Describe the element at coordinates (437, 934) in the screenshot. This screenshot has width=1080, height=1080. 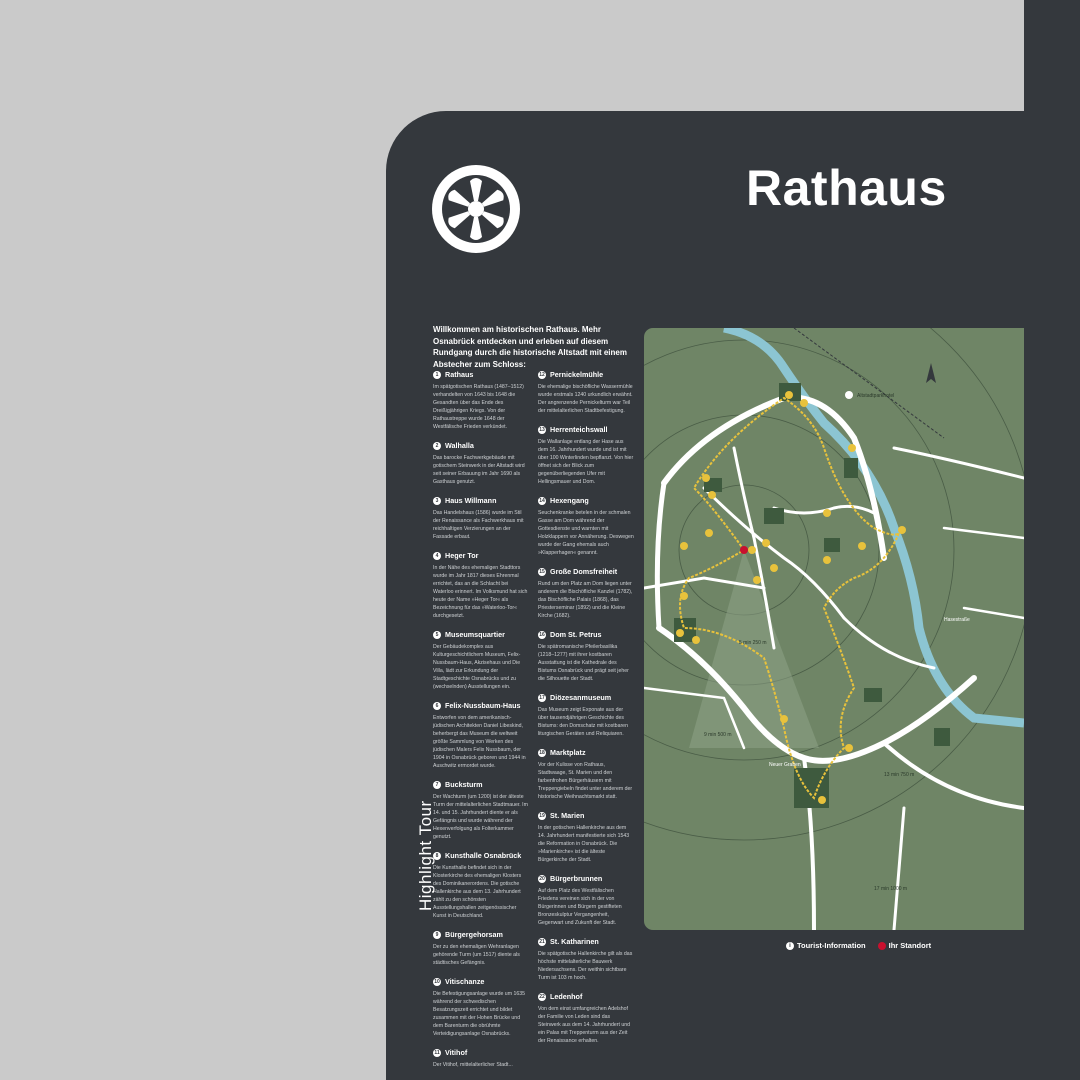
I see `stop-number-badge: 9` at that location.